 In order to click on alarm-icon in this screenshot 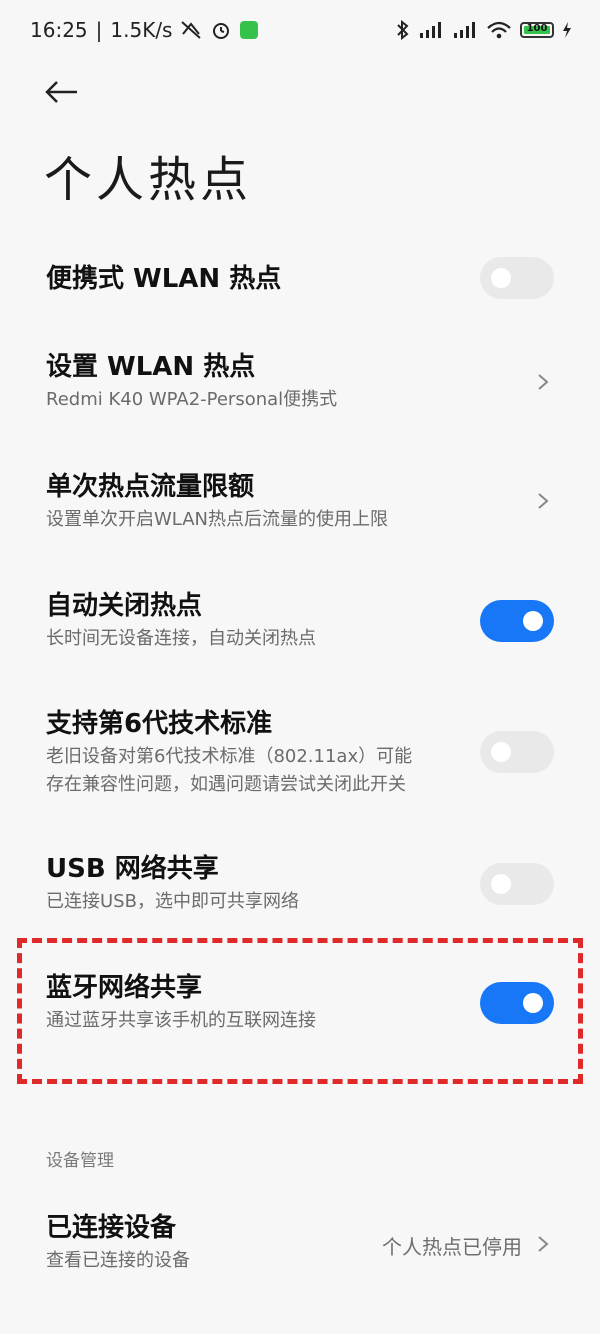, I will do `click(221, 30)`.